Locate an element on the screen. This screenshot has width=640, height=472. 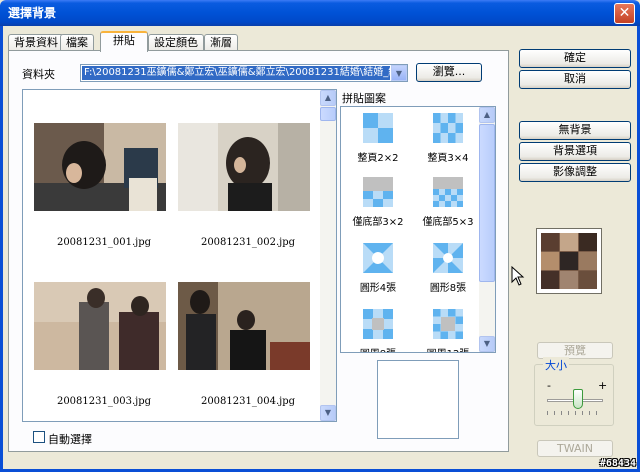
bottom-5x3-icon is located at coordinates (448, 192).